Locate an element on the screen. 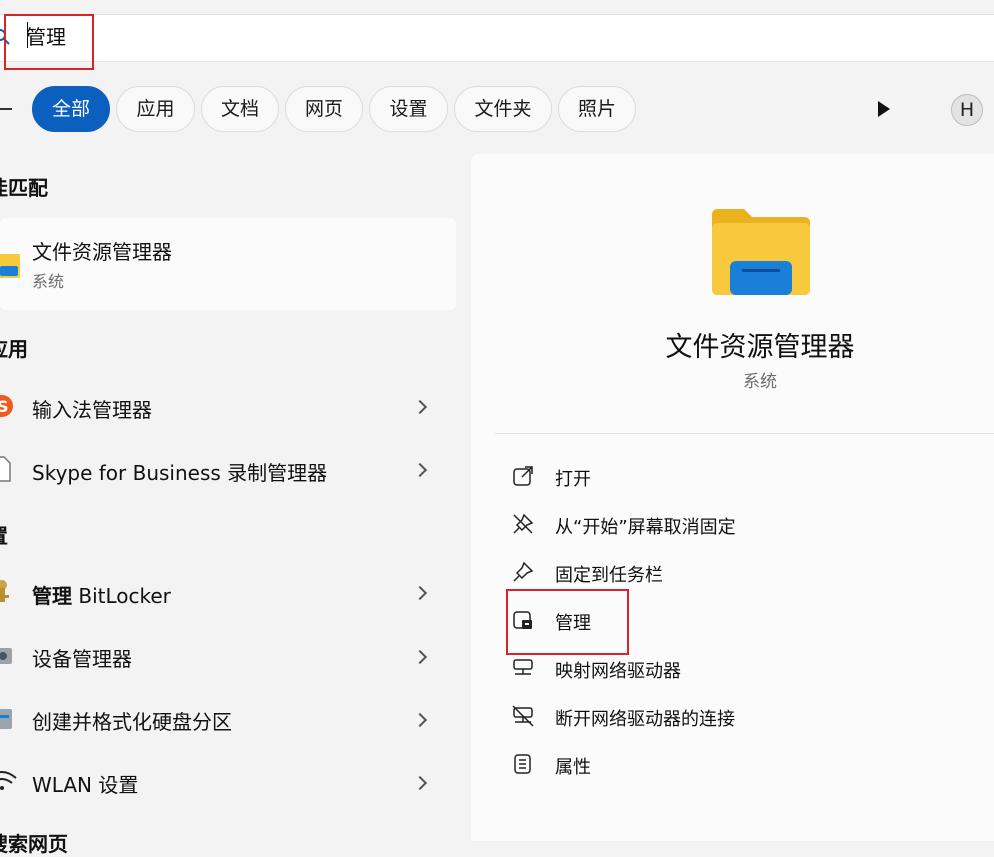 This screenshot has height=857, width=994. search-input: 管理 is located at coordinates (326, 37).